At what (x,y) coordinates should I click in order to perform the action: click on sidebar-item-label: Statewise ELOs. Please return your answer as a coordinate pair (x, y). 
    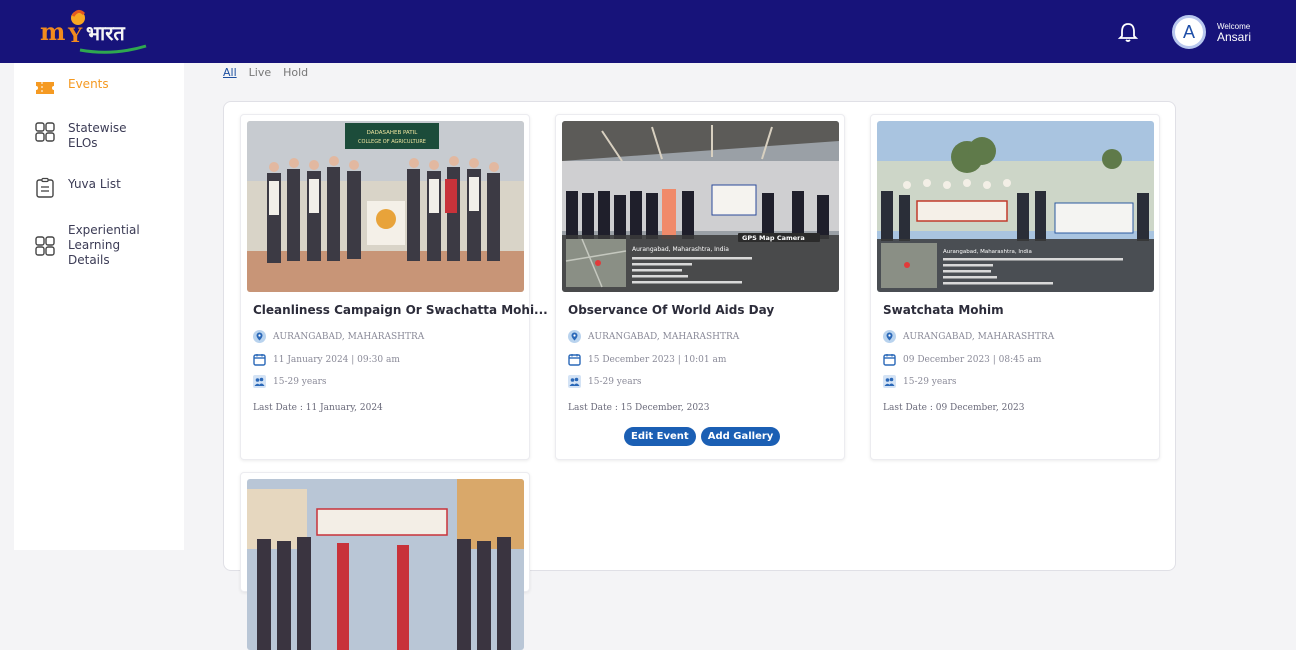
    Looking at the image, I should click on (97, 135).